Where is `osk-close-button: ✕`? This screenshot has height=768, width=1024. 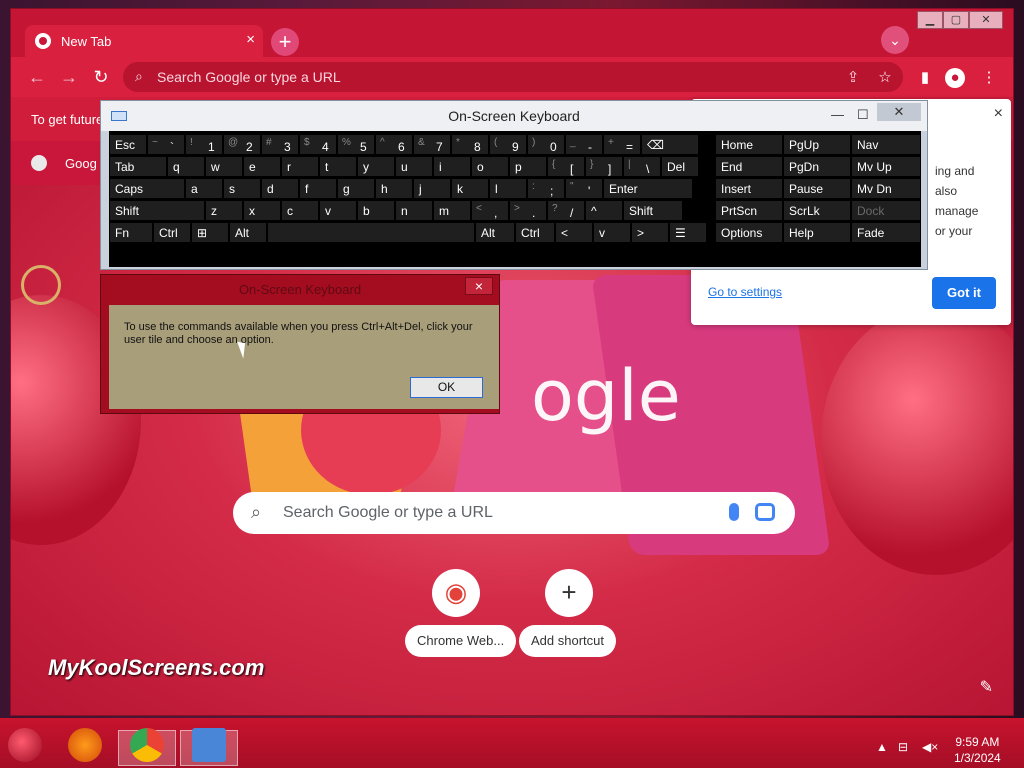 osk-close-button: ✕ is located at coordinates (899, 112).